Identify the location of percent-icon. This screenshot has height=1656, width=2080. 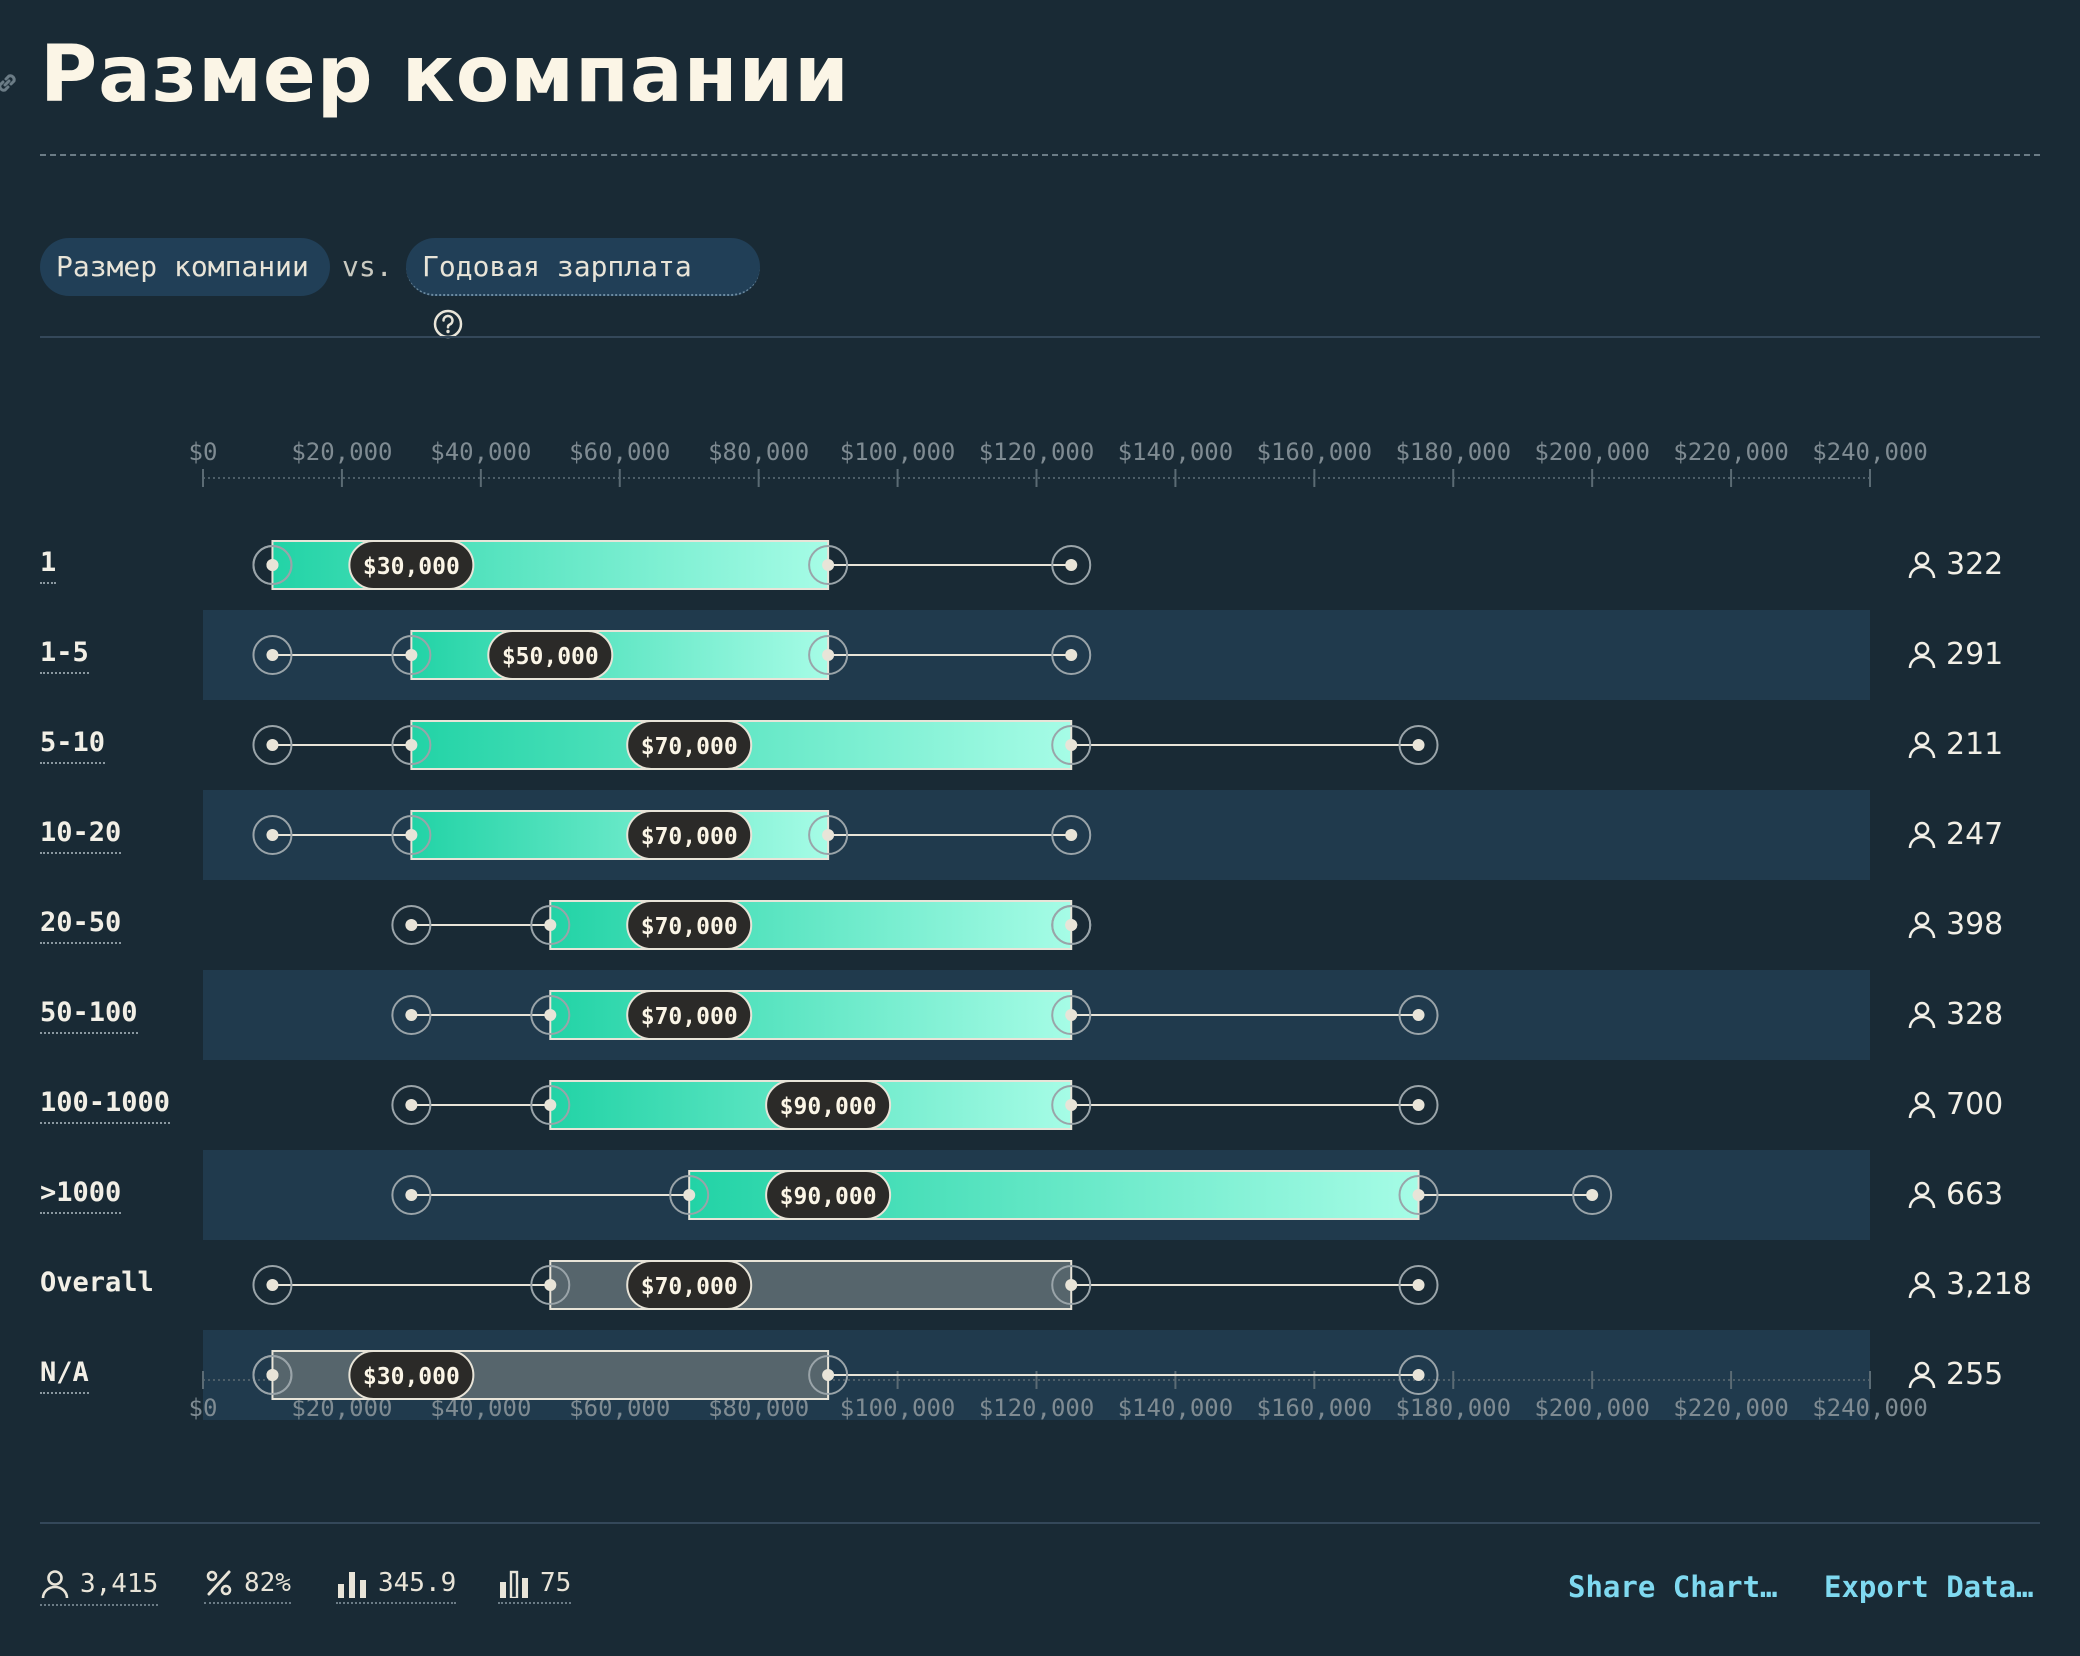
(219, 1583).